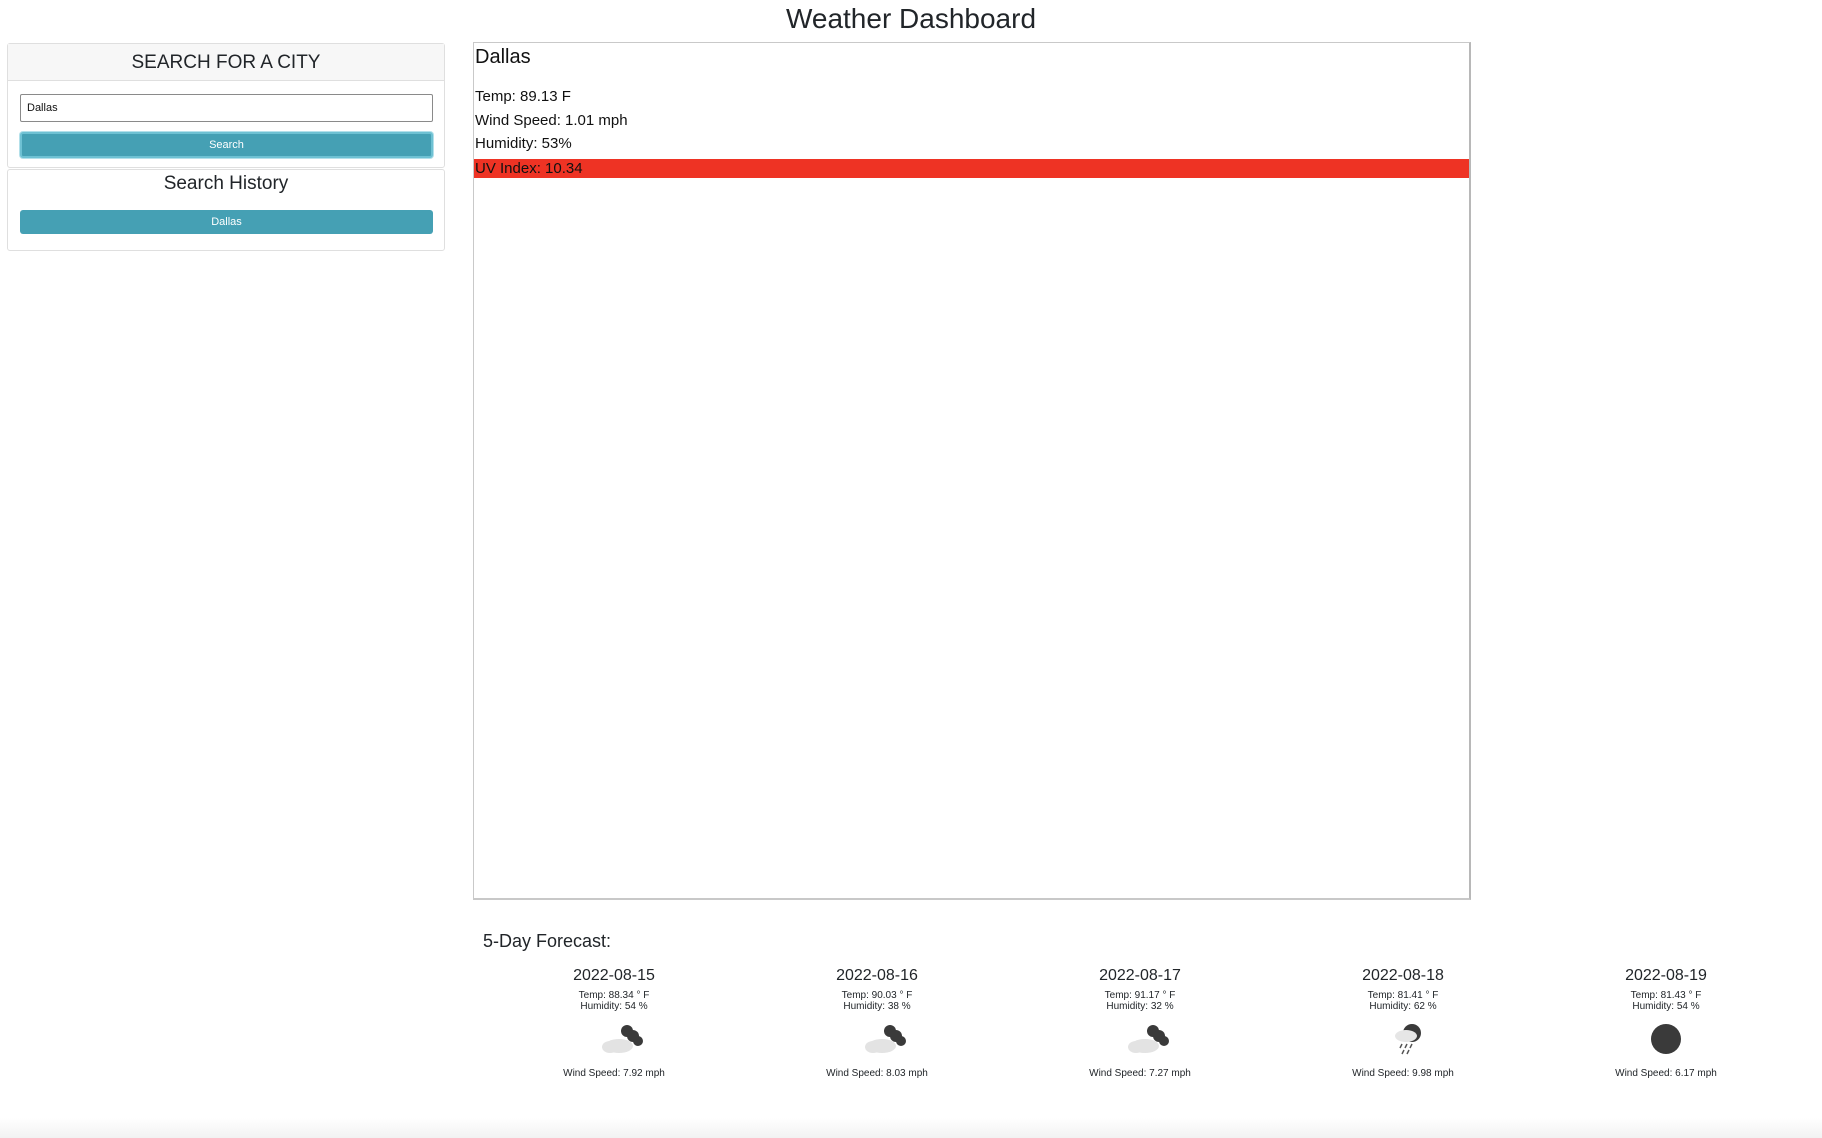 The width and height of the screenshot is (1822, 1138). Describe the element at coordinates (226, 145) in the screenshot. I see `search-button: Search` at that location.